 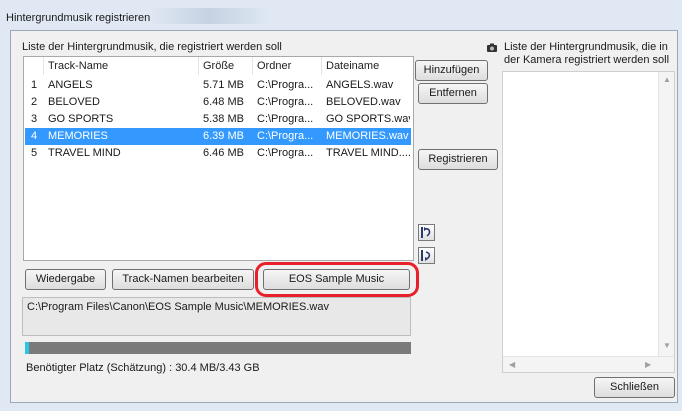 I want to click on playback-button: Wiedergabe, so click(x=65, y=279).